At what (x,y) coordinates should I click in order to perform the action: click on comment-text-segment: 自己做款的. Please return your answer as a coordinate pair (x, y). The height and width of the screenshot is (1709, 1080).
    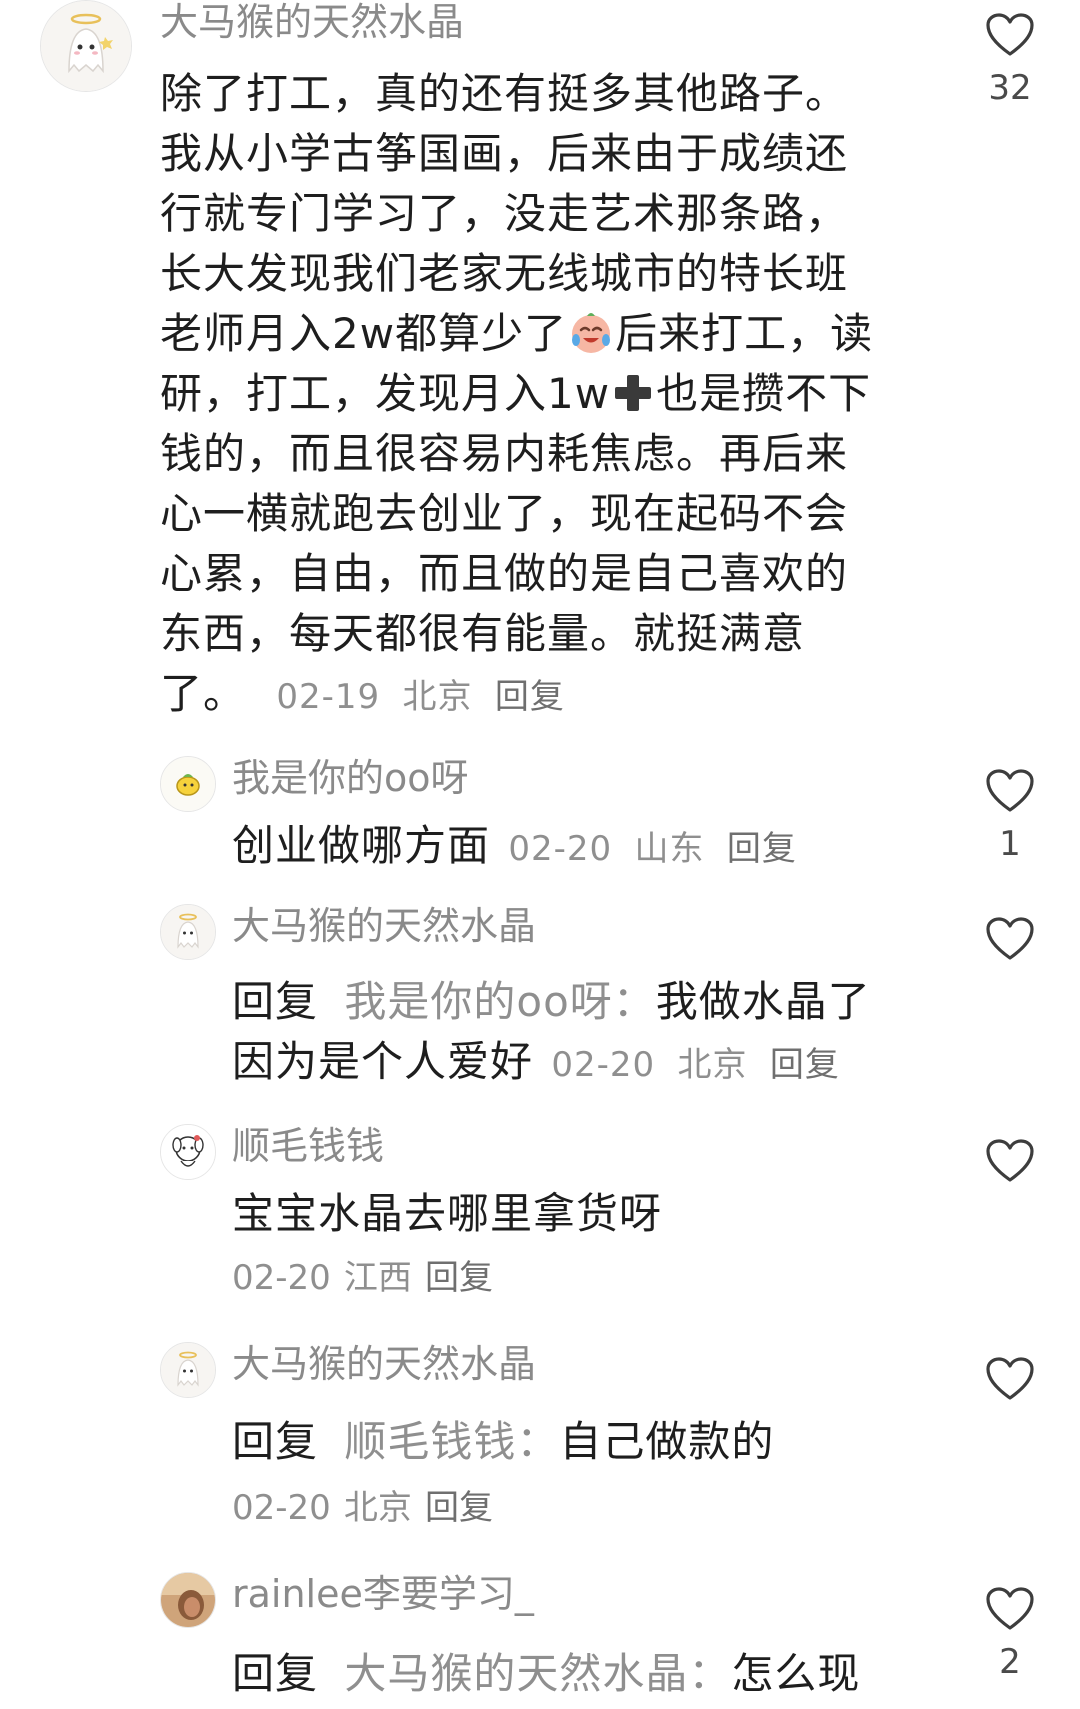
    Looking at the image, I should click on (667, 1441).